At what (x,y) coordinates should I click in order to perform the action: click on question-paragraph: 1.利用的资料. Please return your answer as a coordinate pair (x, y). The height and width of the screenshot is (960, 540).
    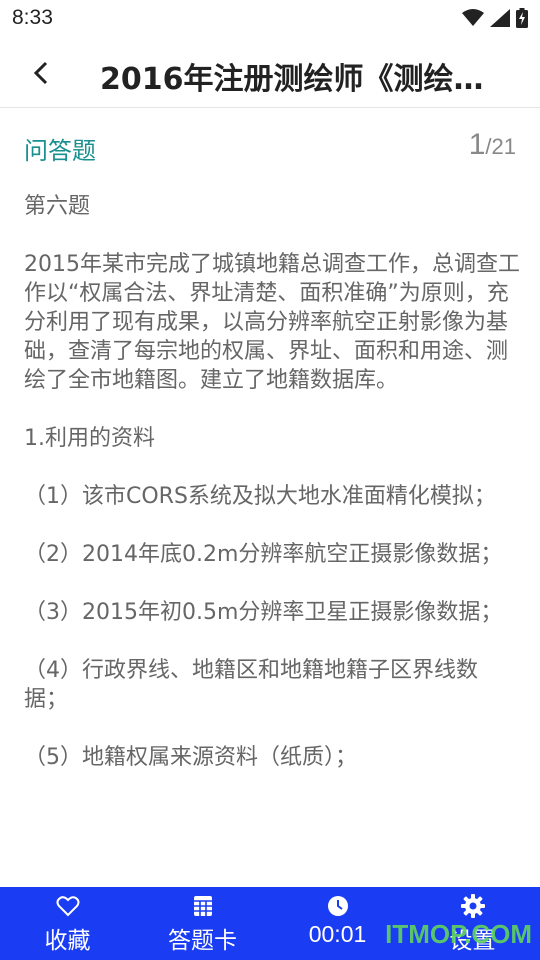
    Looking at the image, I should click on (89, 438).